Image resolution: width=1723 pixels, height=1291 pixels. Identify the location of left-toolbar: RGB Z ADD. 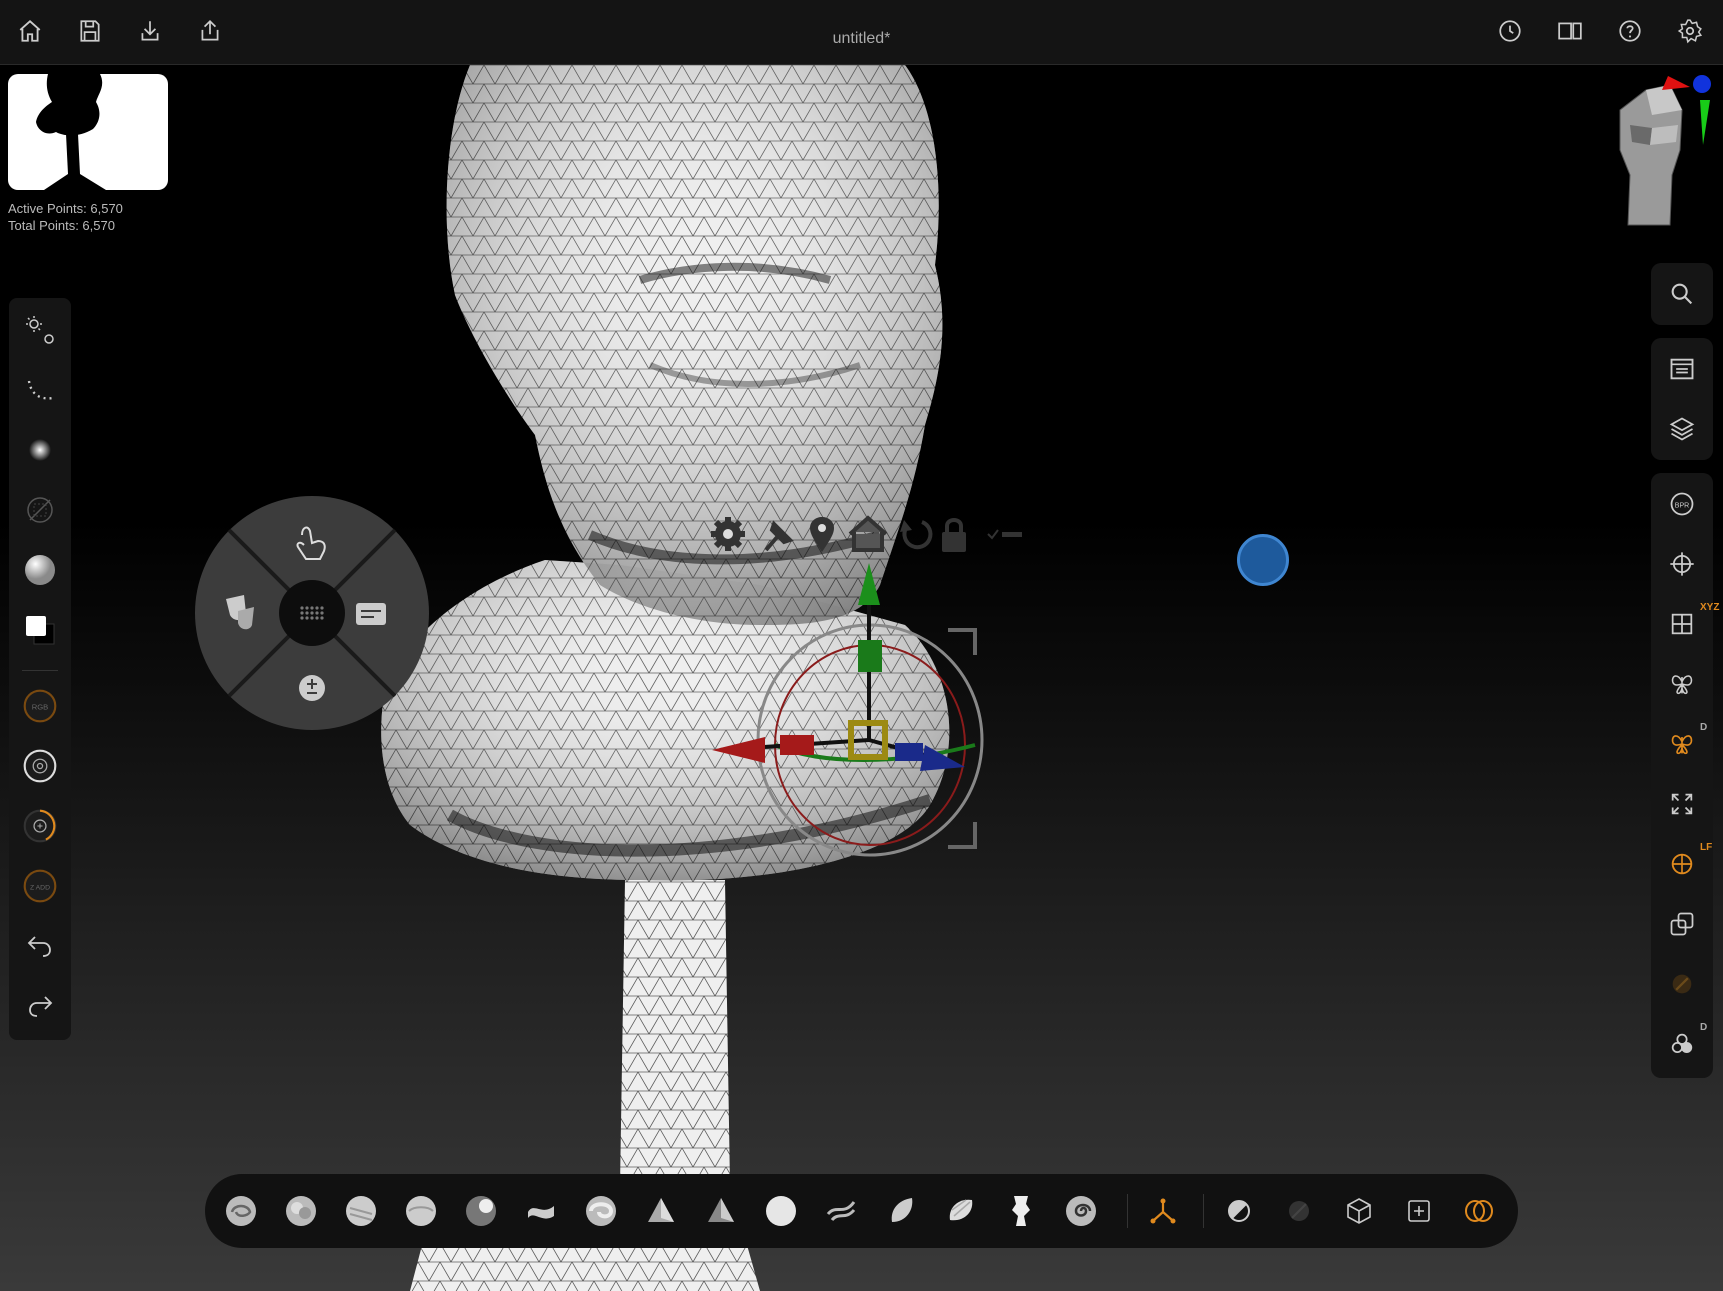
(40, 669).